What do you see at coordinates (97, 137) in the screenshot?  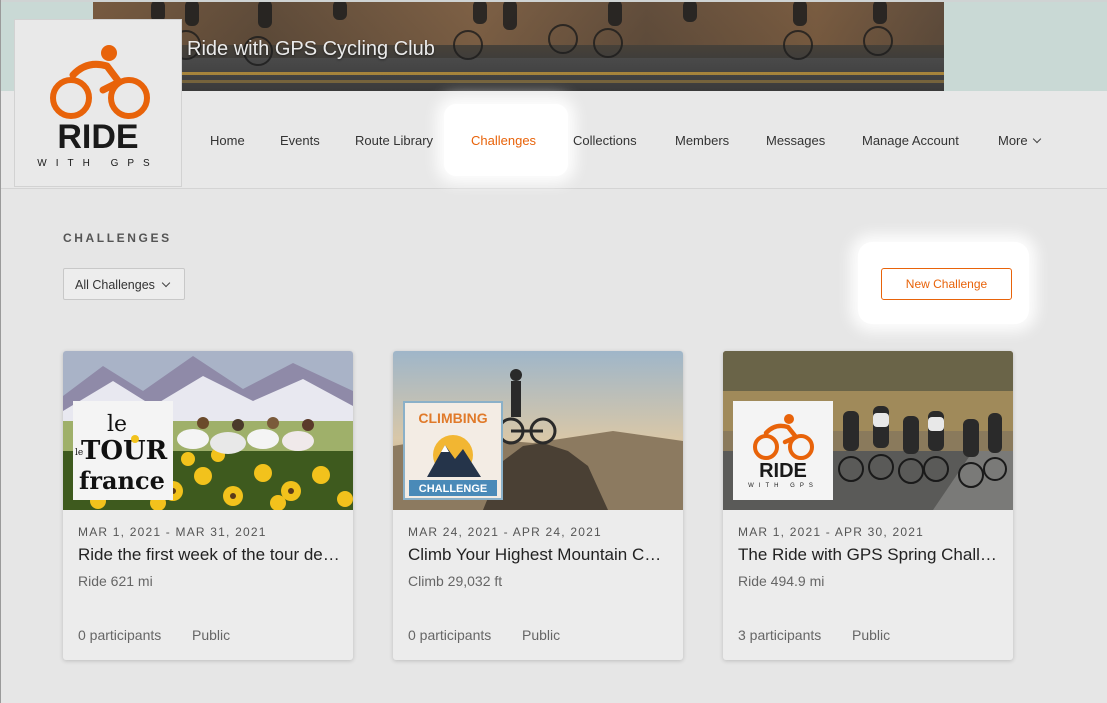 I see `logo-word: RIDE` at bounding box center [97, 137].